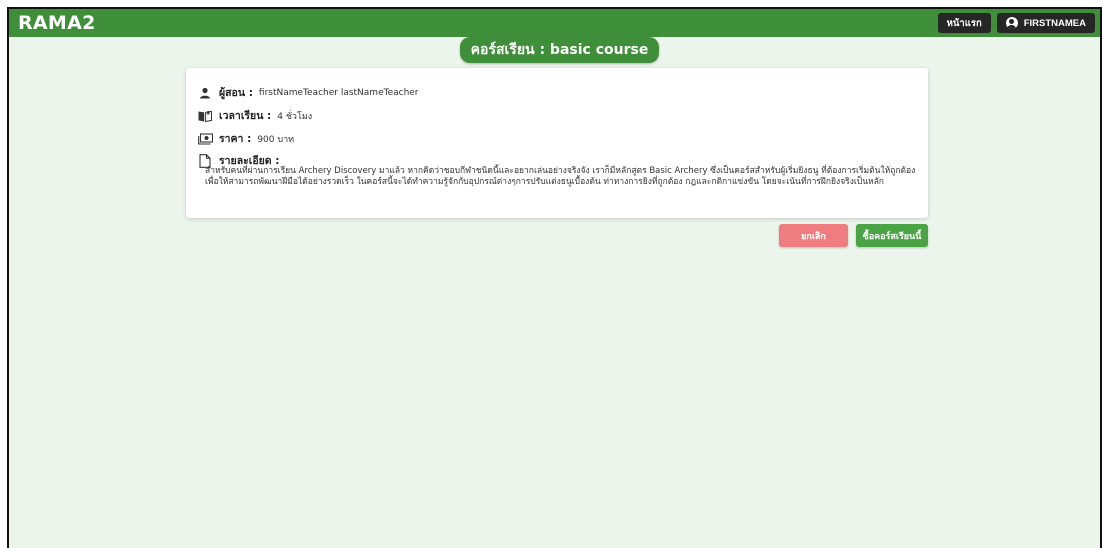 This screenshot has height=548, width=1109. I want to click on money-icon, so click(205, 139).